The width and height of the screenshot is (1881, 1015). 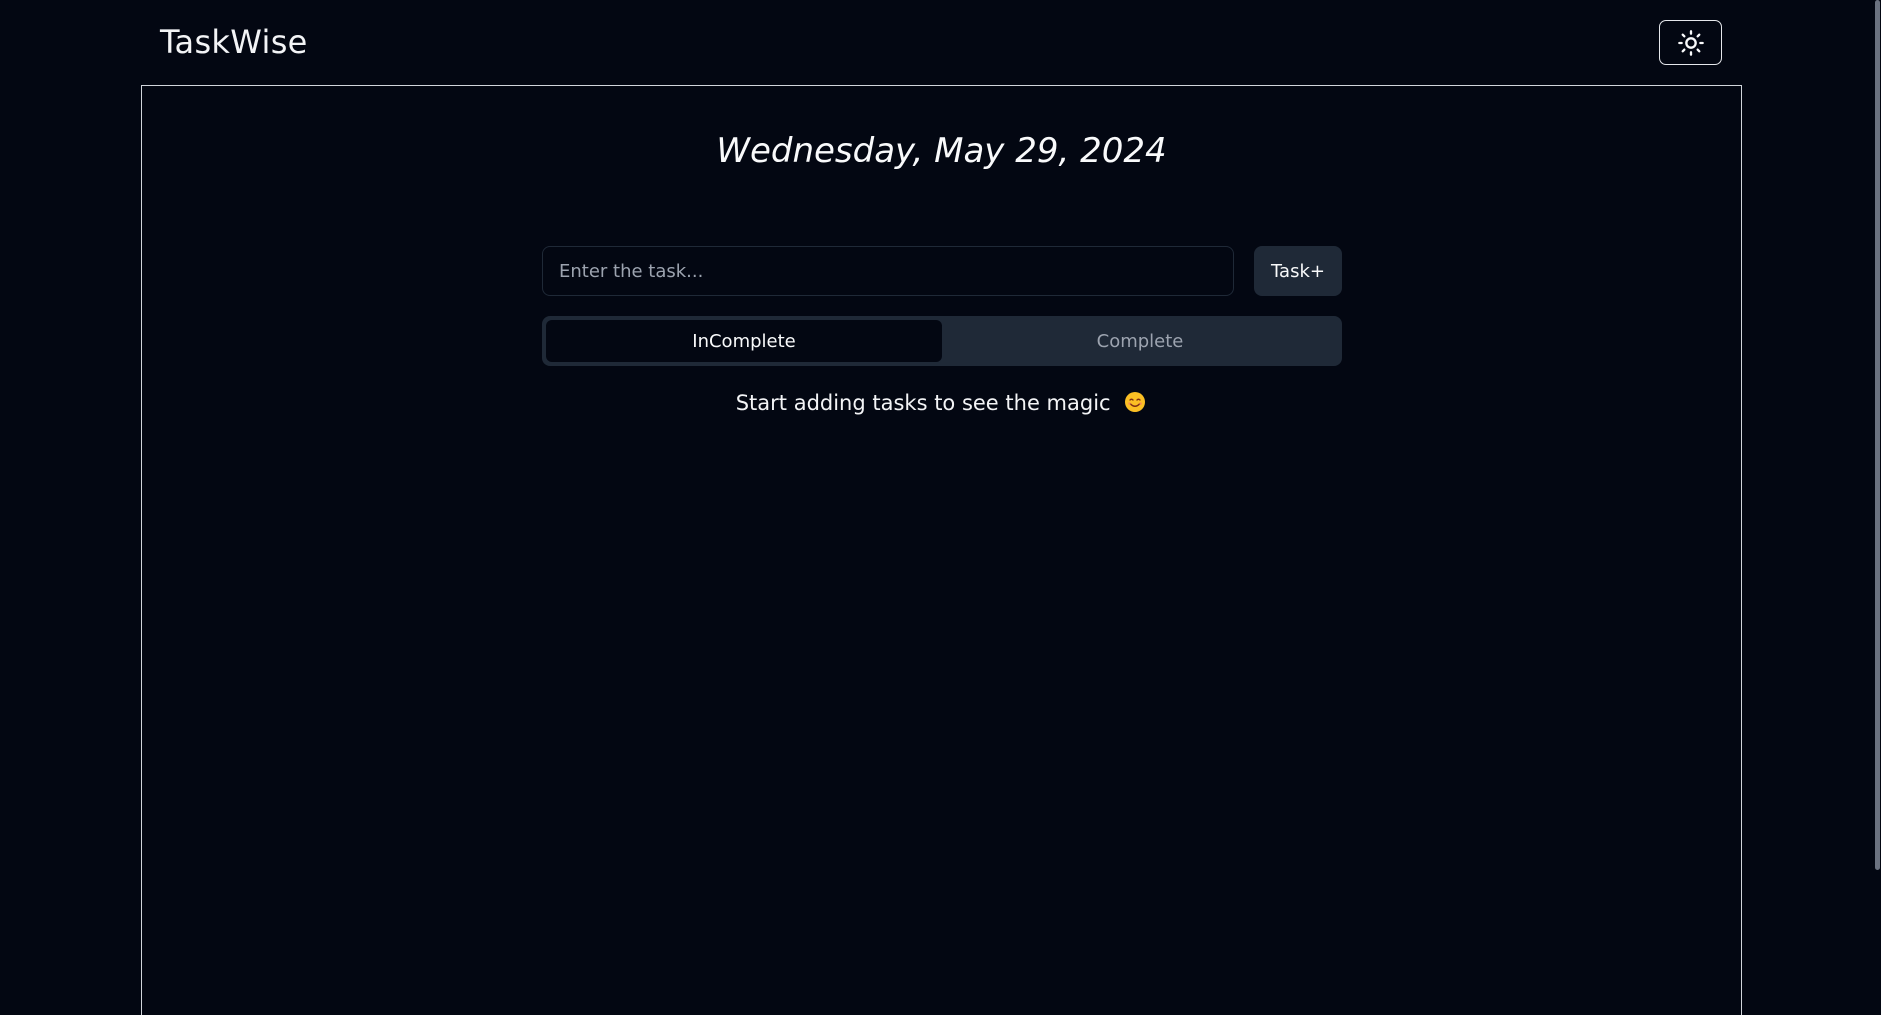 What do you see at coordinates (923, 403) in the screenshot?
I see `empty-state-text: Start adding tasks to see the magic` at bounding box center [923, 403].